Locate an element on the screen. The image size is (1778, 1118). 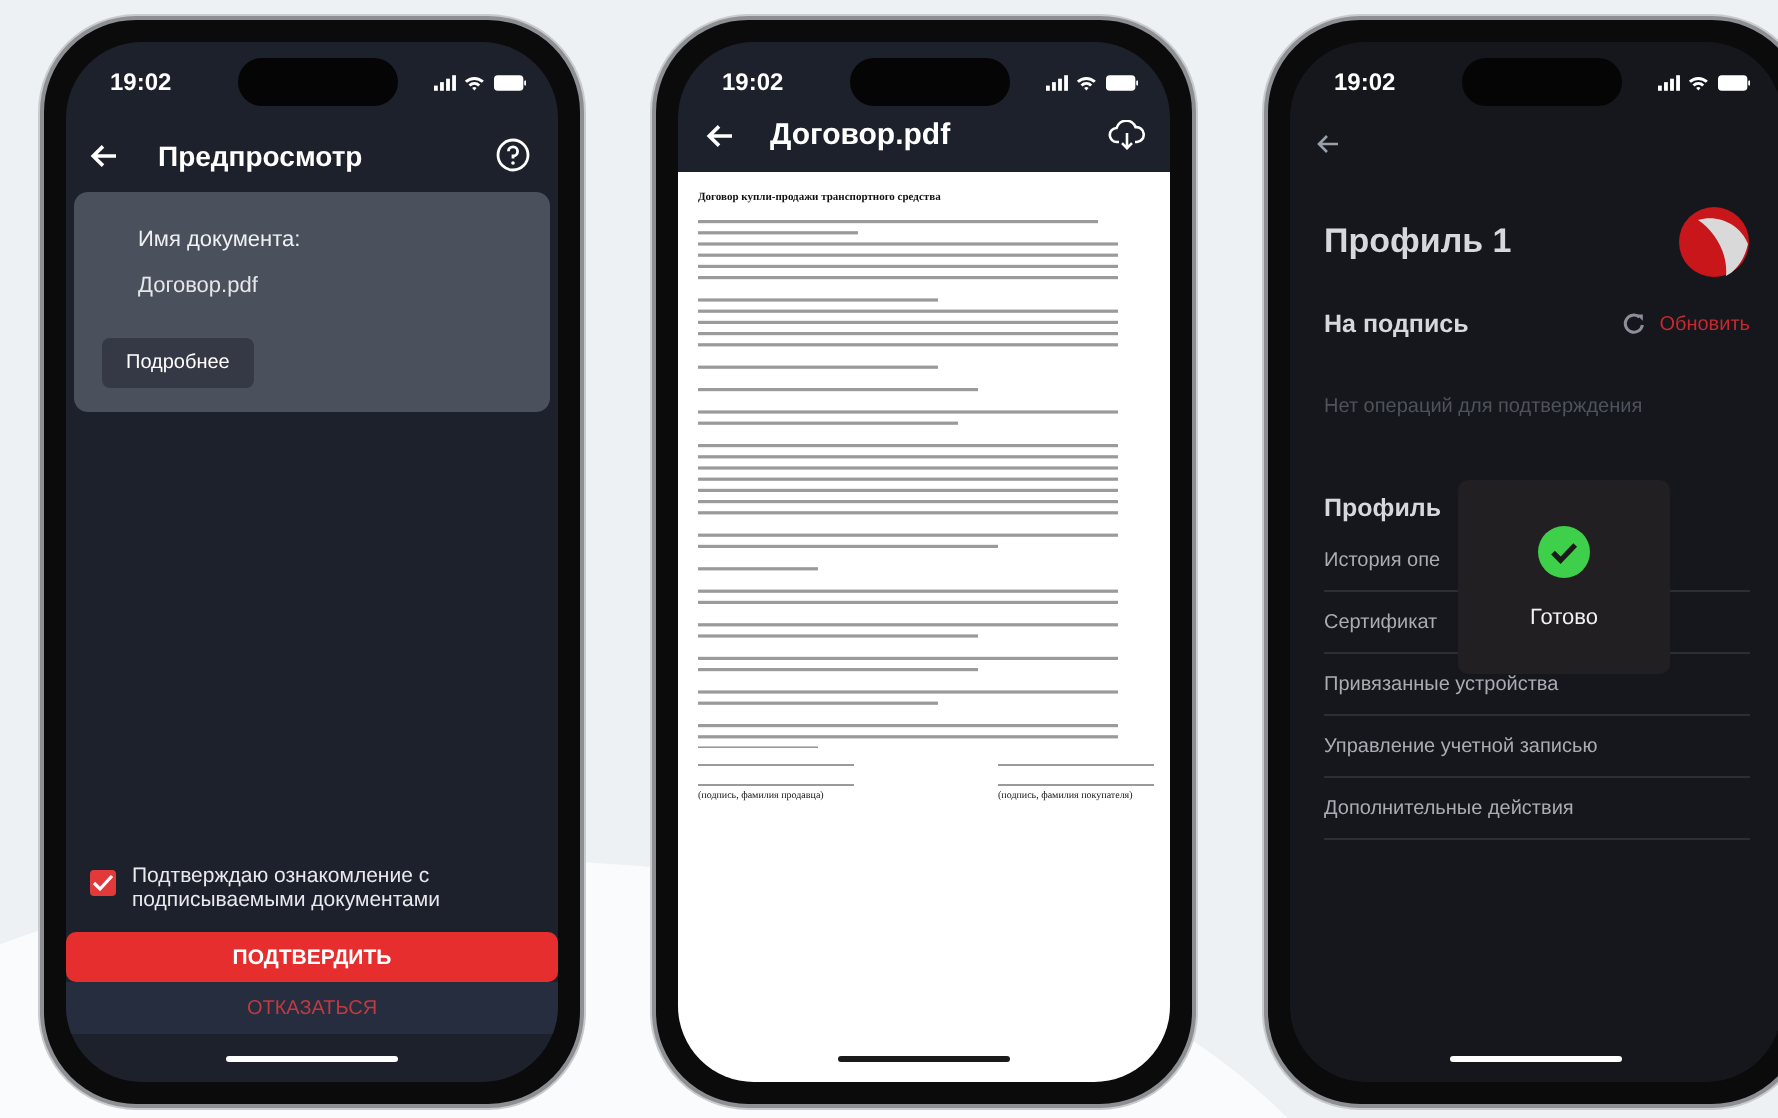
toast-text: Готово is located at coordinates (1564, 617).